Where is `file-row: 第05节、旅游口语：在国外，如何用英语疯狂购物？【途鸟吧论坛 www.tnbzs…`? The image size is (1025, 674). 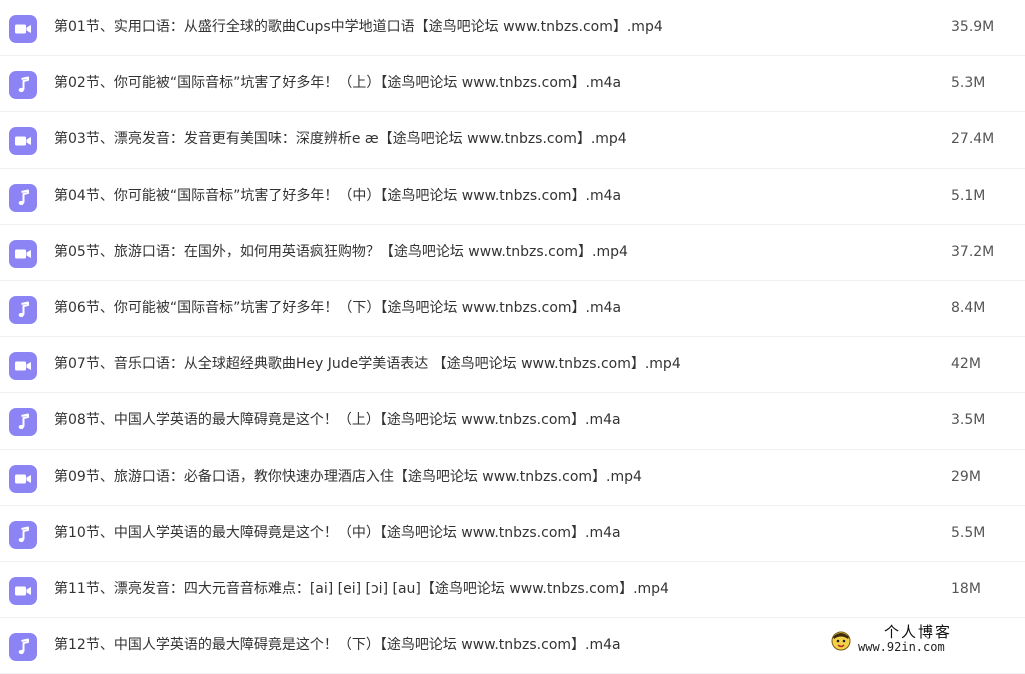
file-row: 第05节、旅游口语：在国外，如何用英语疯狂购物？【途鸟吧论坛 www.tnbzs… is located at coordinates (512, 253).